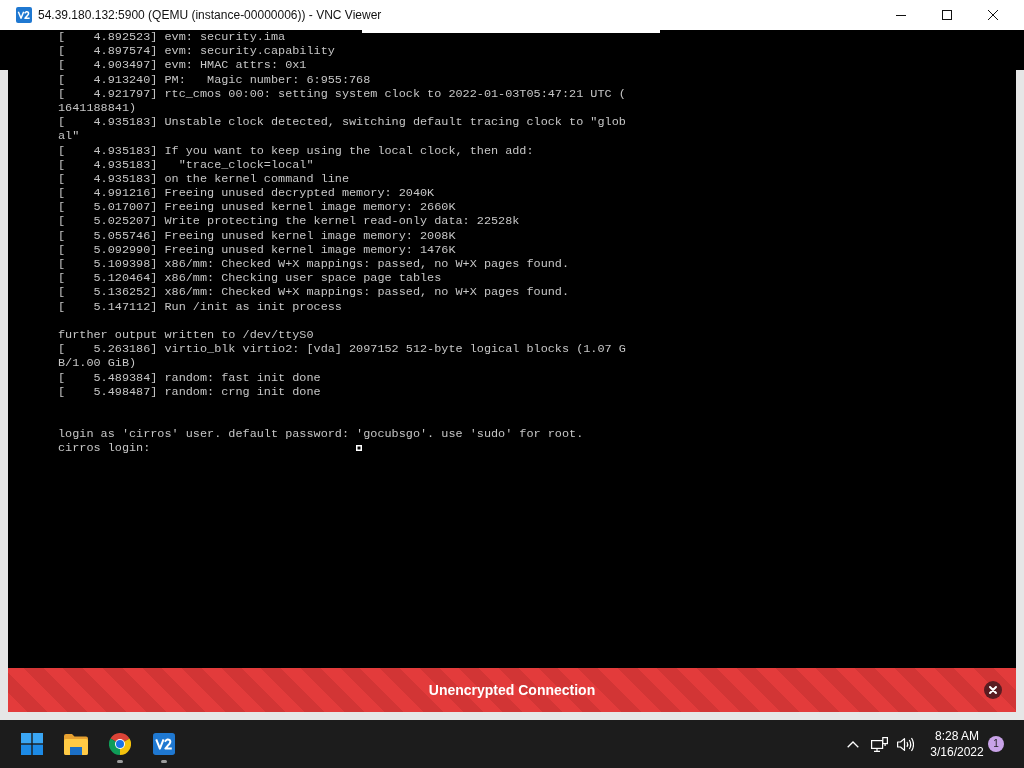 The width and height of the screenshot is (1024, 768). What do you see at coordinates (321, 434) in the screenshot?
I see `console-line: login as 'cirros' user. default password: 'gocubsgo'. use 'sudo' for root.` at bounding box center [321, 434].